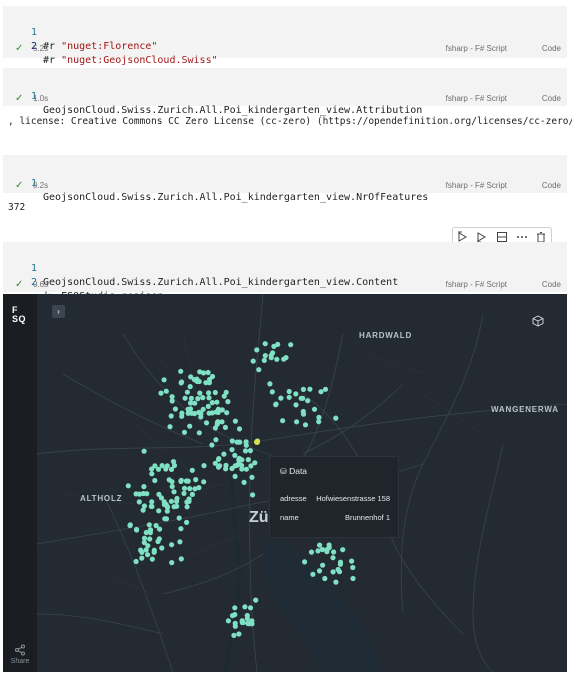 Image resolution: width=572 pixels, height=680 pixels. Describe the element at coordinates (259, 517) in the screenshot. I see `map-label-zurich: Zü` at that location.